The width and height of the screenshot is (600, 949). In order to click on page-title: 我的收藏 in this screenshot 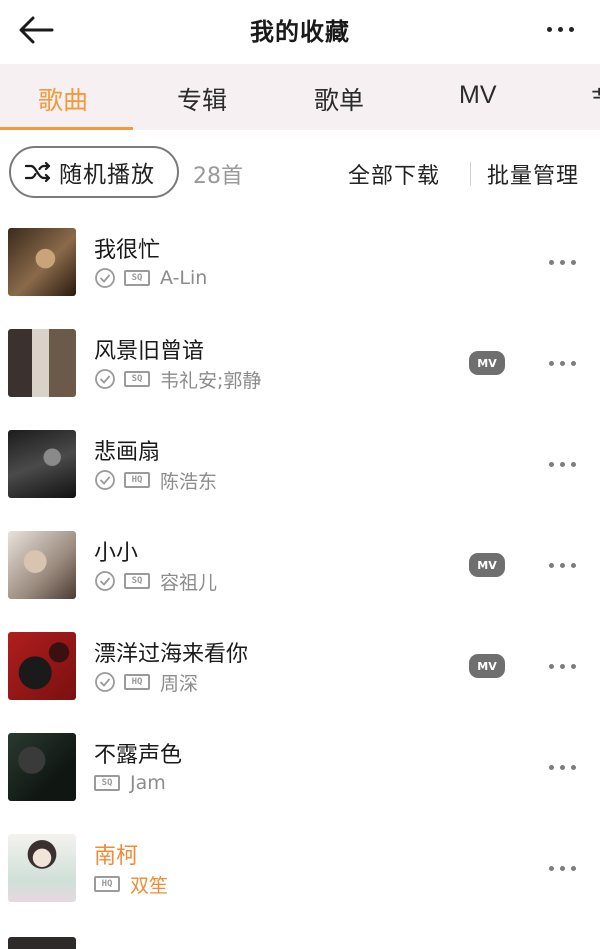, I will do `click(300, 32)`.